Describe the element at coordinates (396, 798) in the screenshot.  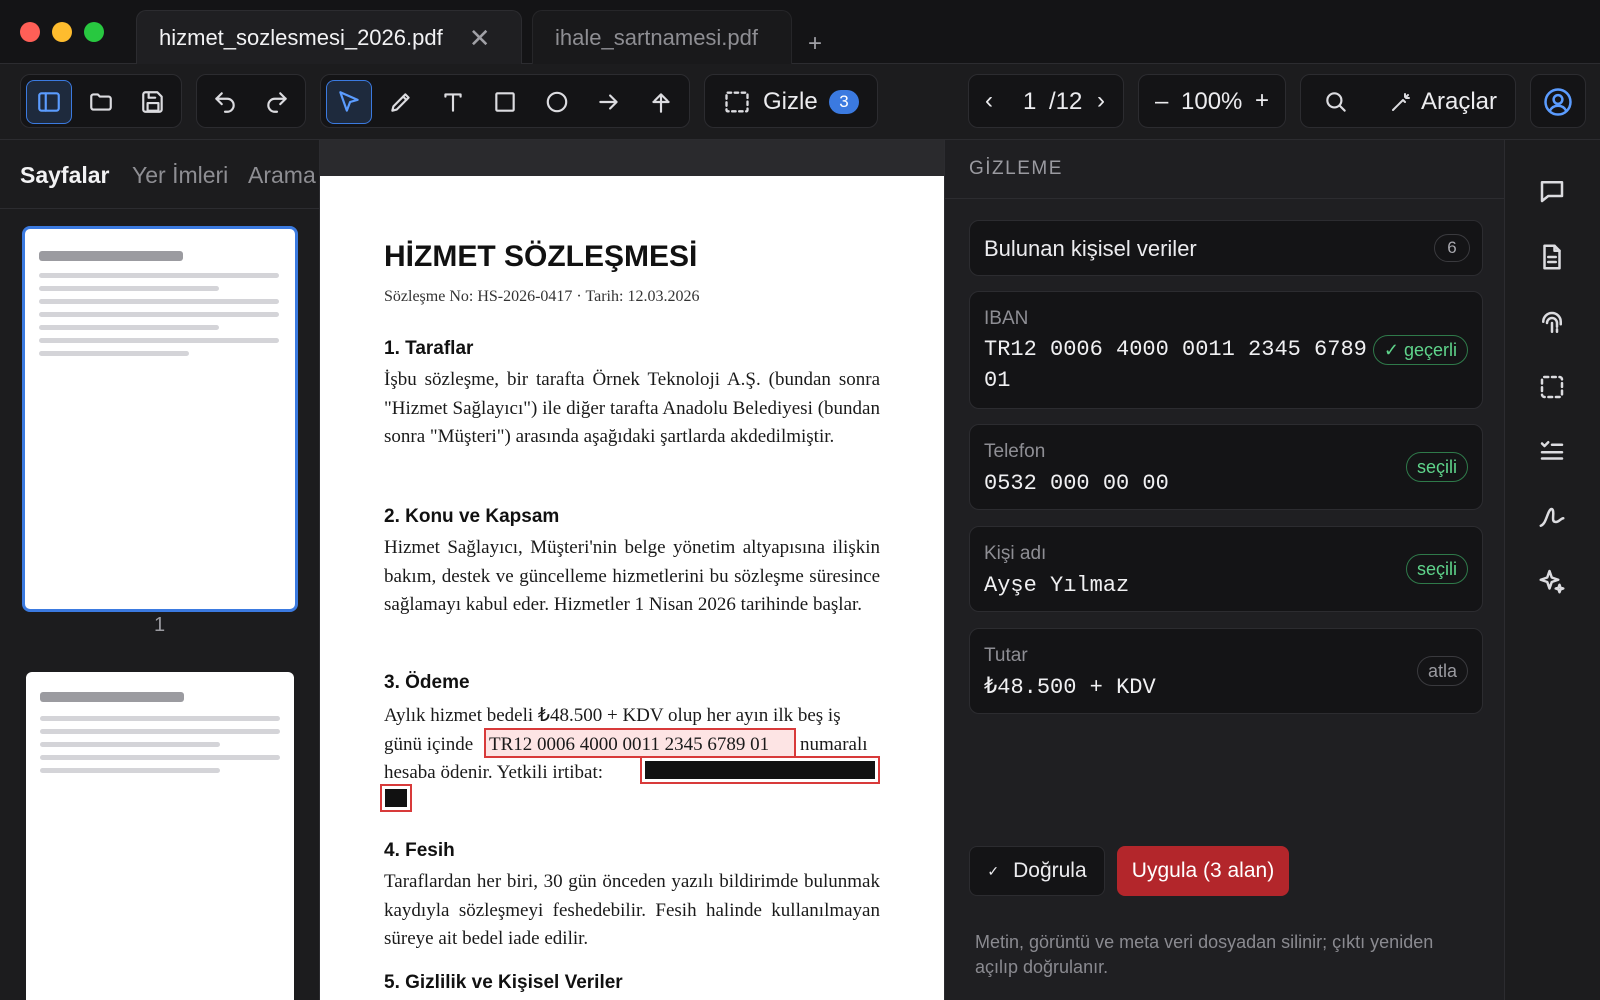
I see `name-redaction-fill` at that location.